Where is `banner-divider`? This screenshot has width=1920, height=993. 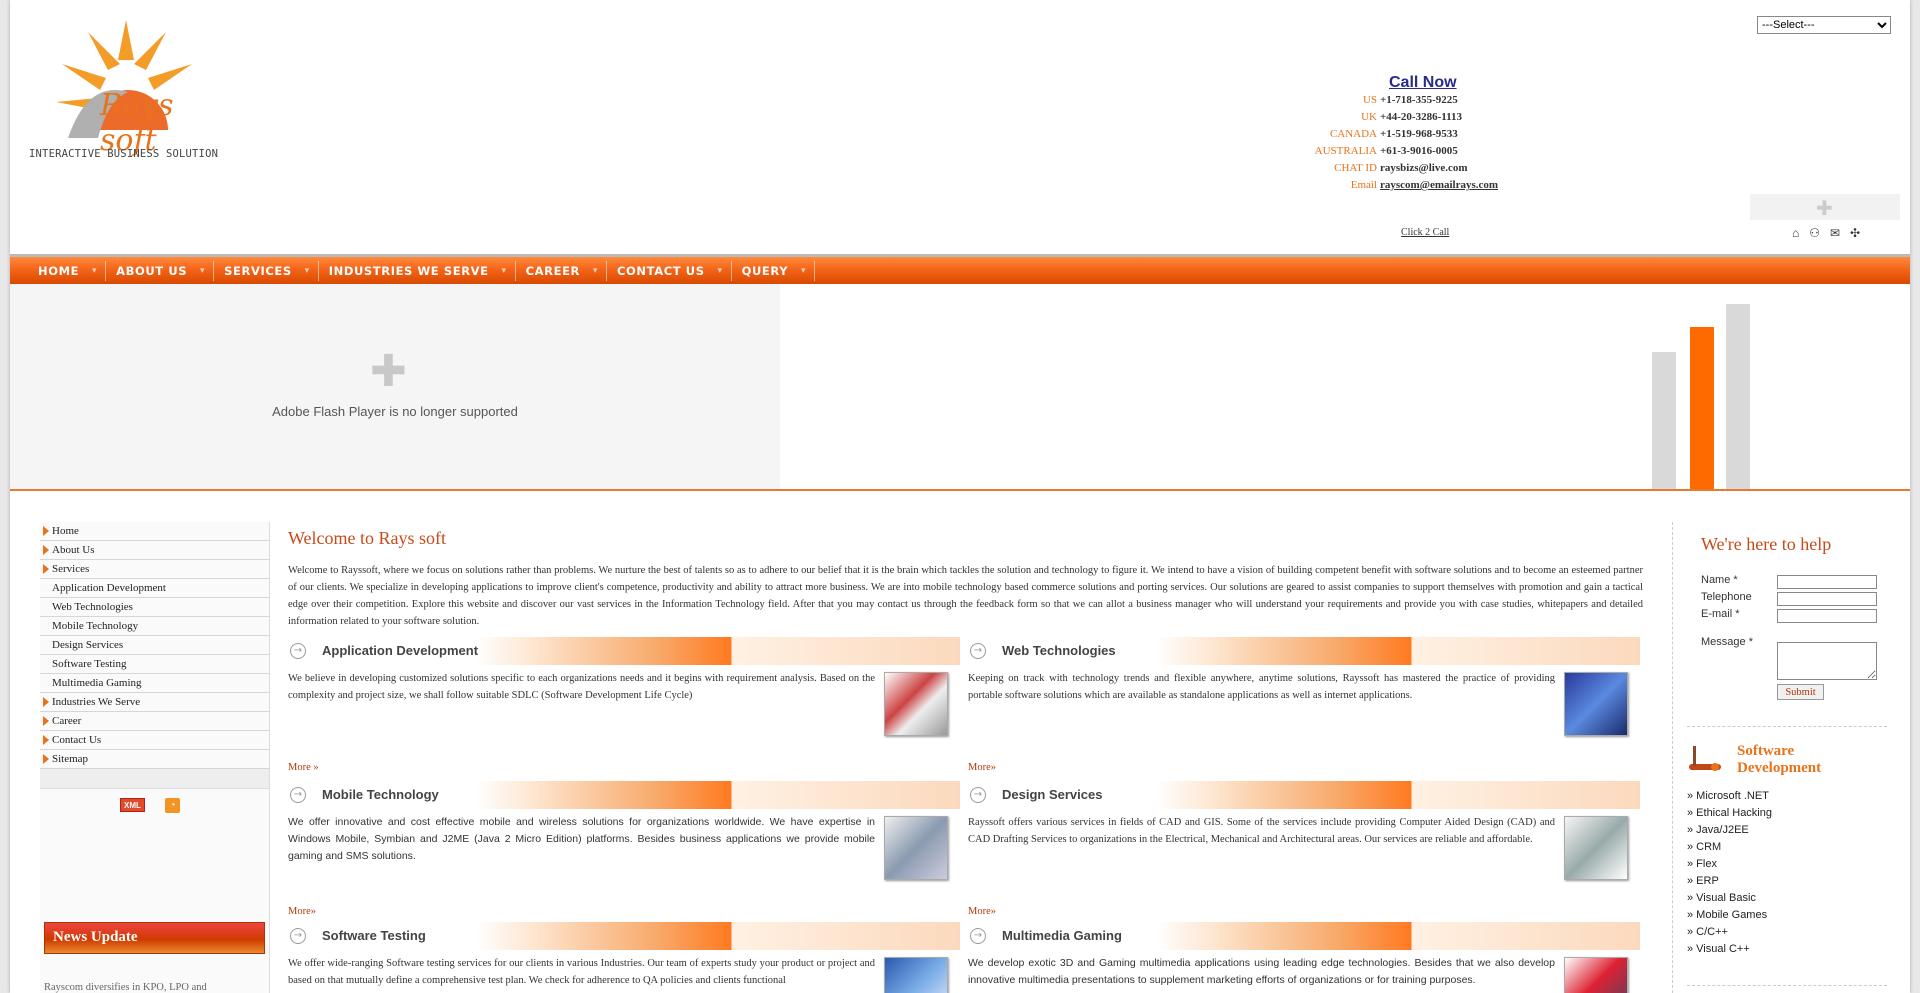 banner-divider is located at coordinates (960, 490).